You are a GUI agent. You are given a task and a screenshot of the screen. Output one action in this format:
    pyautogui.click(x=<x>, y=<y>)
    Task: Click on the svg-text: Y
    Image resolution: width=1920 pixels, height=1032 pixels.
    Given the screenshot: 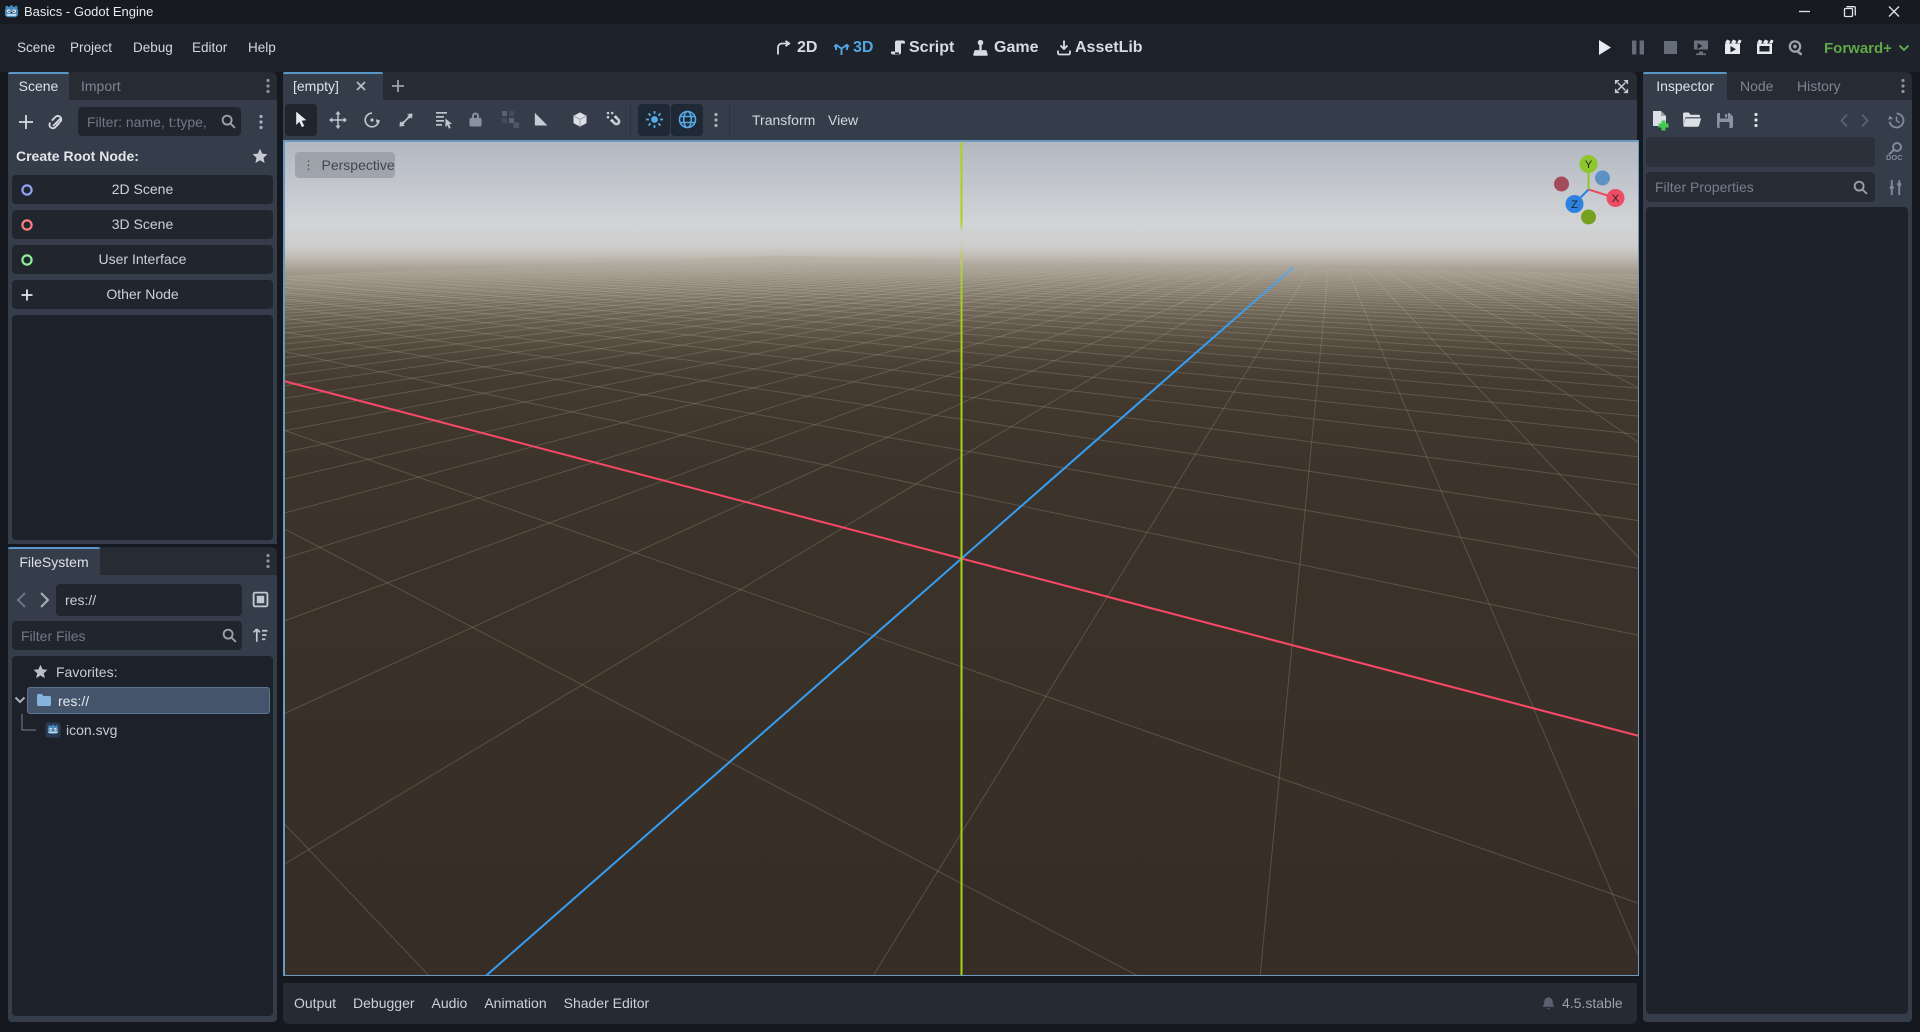 What is the action you would take?
    pyautogui.click(x=1588, y=165)
    